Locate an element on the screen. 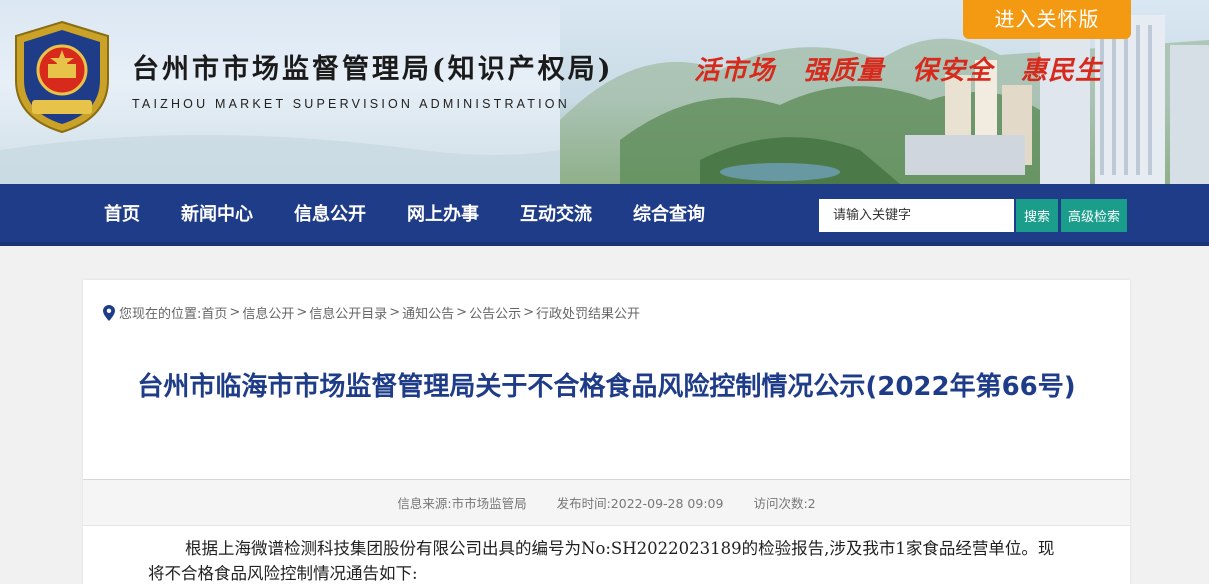 This screenshot has height=584, width=1209. care-mode-button: 进入关怀版 is located at coordinates (1047, 19).